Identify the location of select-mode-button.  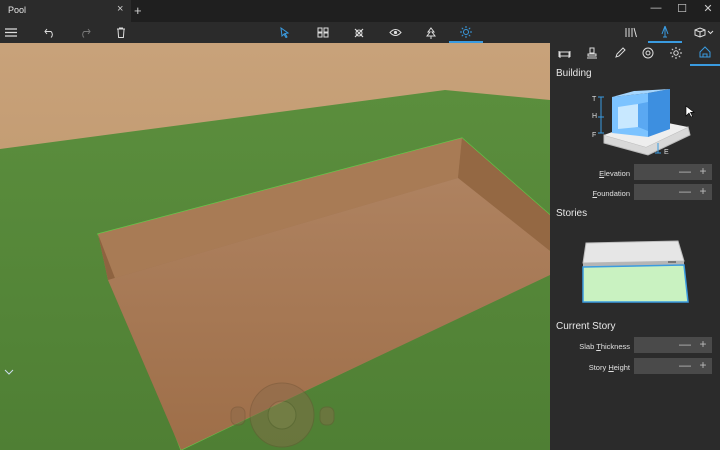
(285, 32).